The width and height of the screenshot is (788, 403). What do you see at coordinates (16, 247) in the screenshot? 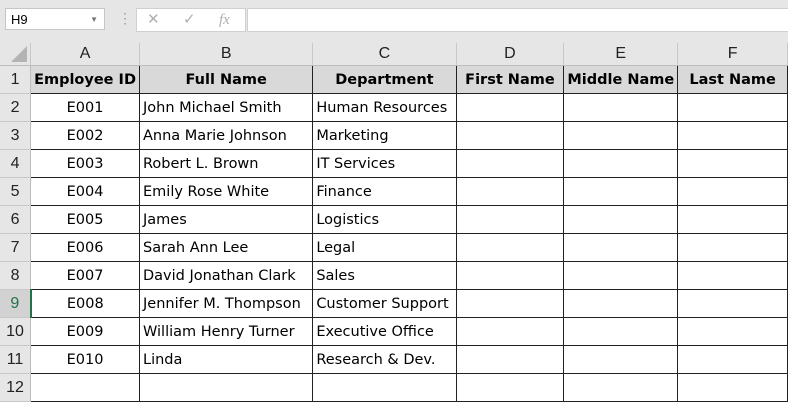
I see `row-header-7: 7` at bounding box center [16, 247].